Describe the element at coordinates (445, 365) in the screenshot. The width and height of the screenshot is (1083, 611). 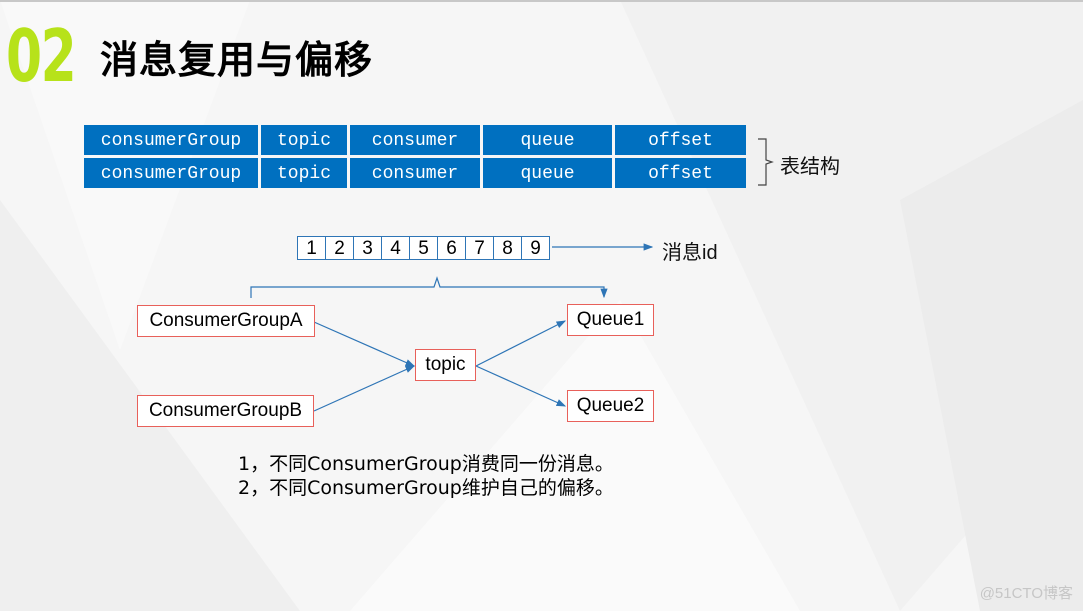
I see `topic-box: topic` at that location.